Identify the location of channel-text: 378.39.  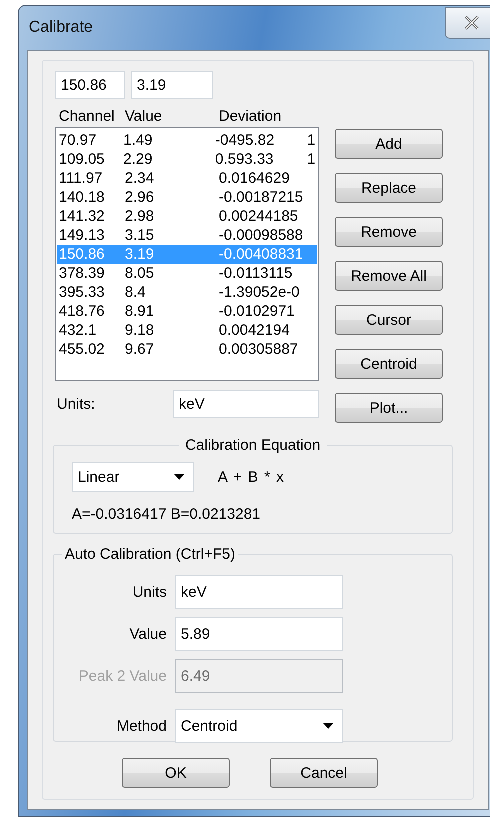
(82, 273).